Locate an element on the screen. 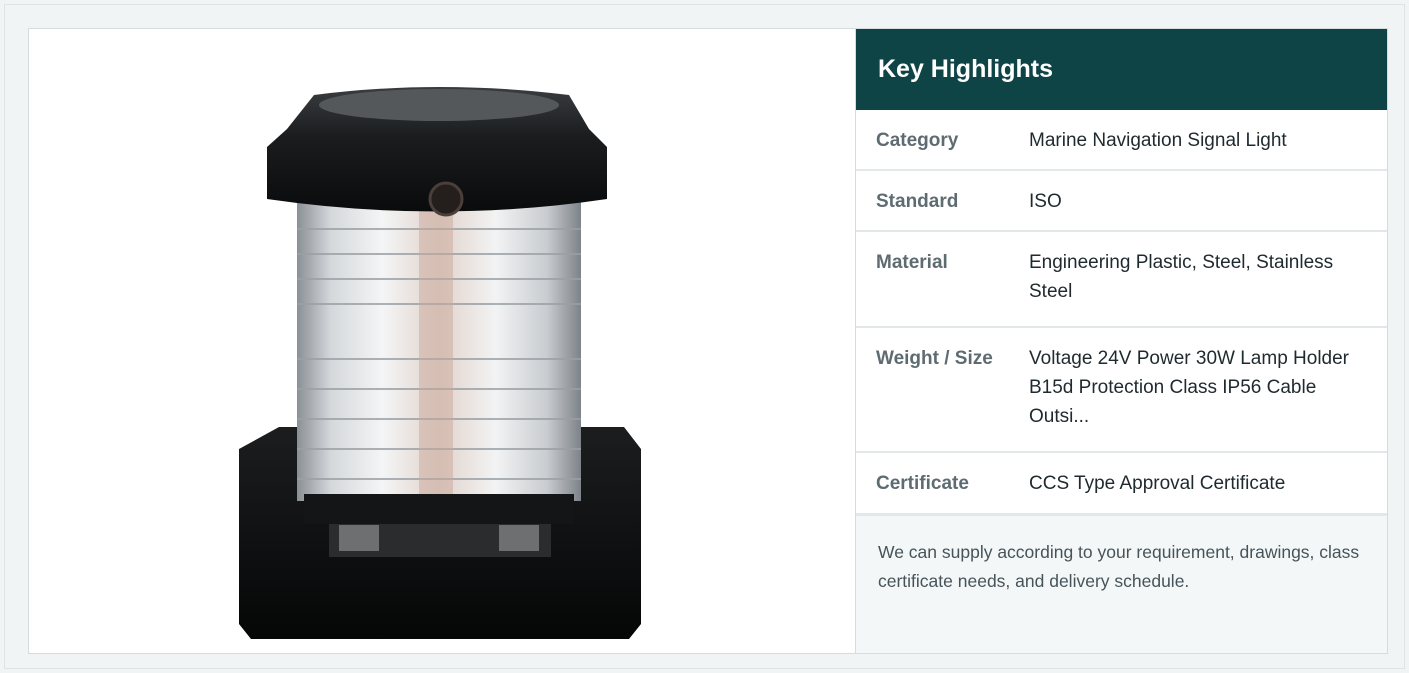 Image resolution: width=1409 pixels, height=673 pixels. spec-row-category: Category Marine Navigation Signal Light is located at coordinates (1121, 140).